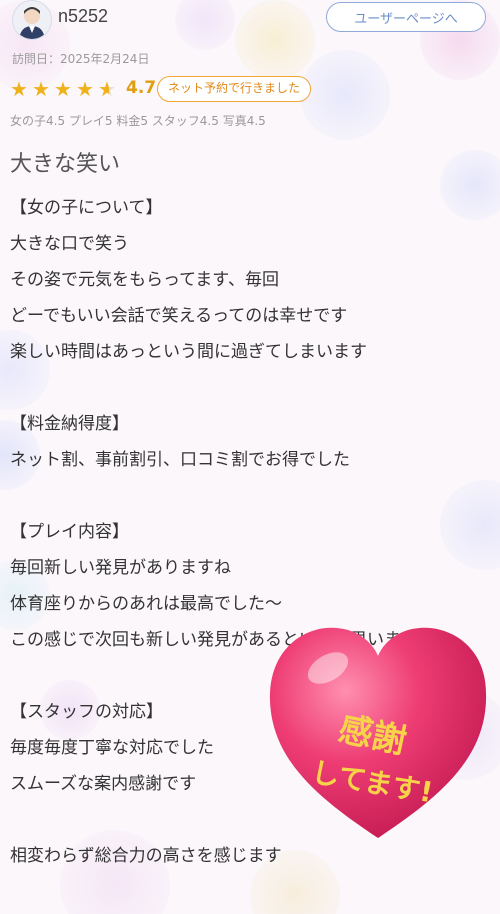  I want to click on user-page-button: ユーザーページへ, so click(406, 17).